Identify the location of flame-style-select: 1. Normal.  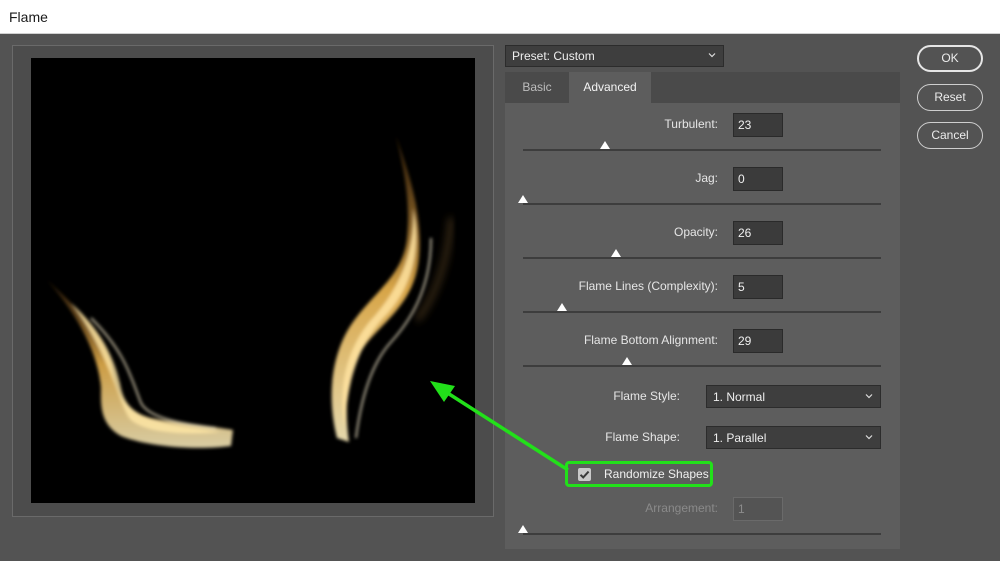
(793, 396).